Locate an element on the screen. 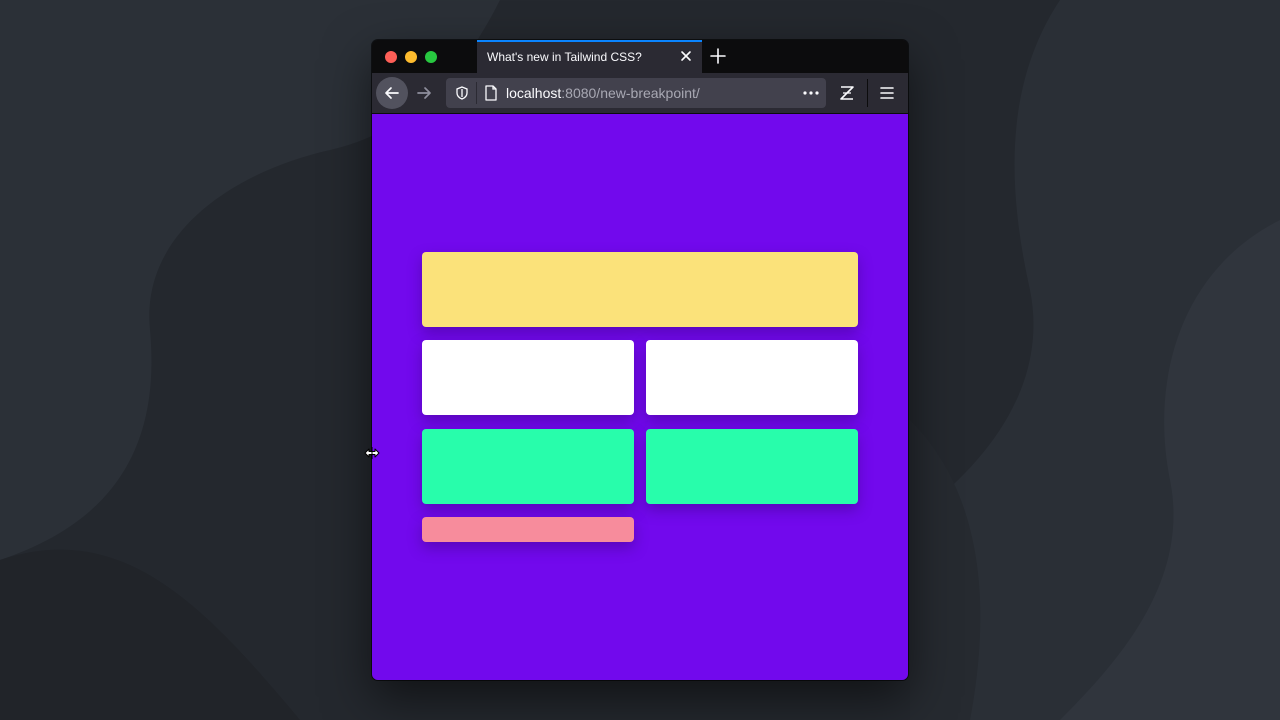  forward-arrow-icon is located at coordinates (424, 93).